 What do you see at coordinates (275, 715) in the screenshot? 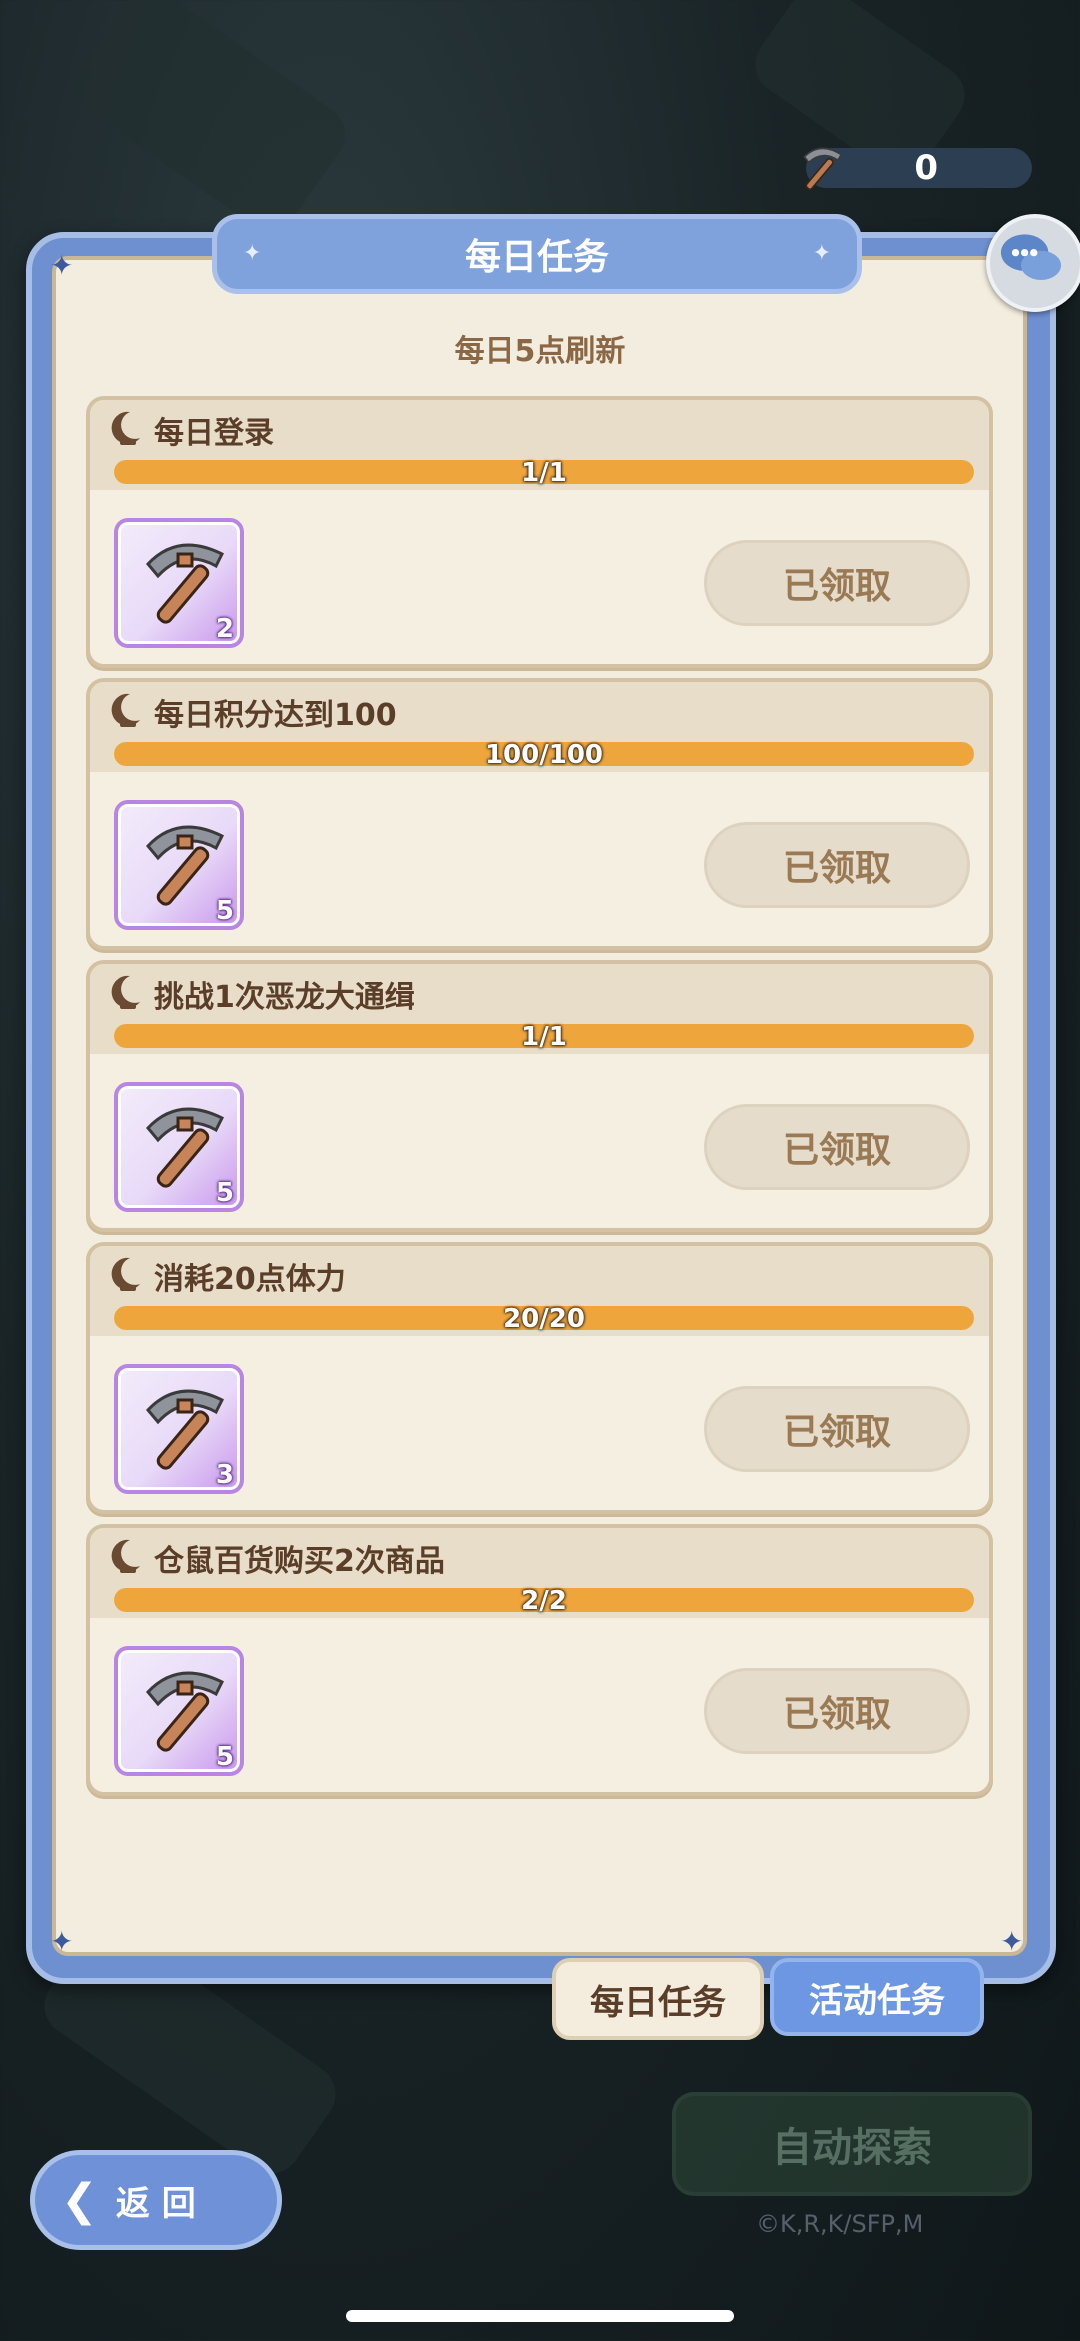
I see `task-name: 每日积分达到100` at bounding box center [275, 715].